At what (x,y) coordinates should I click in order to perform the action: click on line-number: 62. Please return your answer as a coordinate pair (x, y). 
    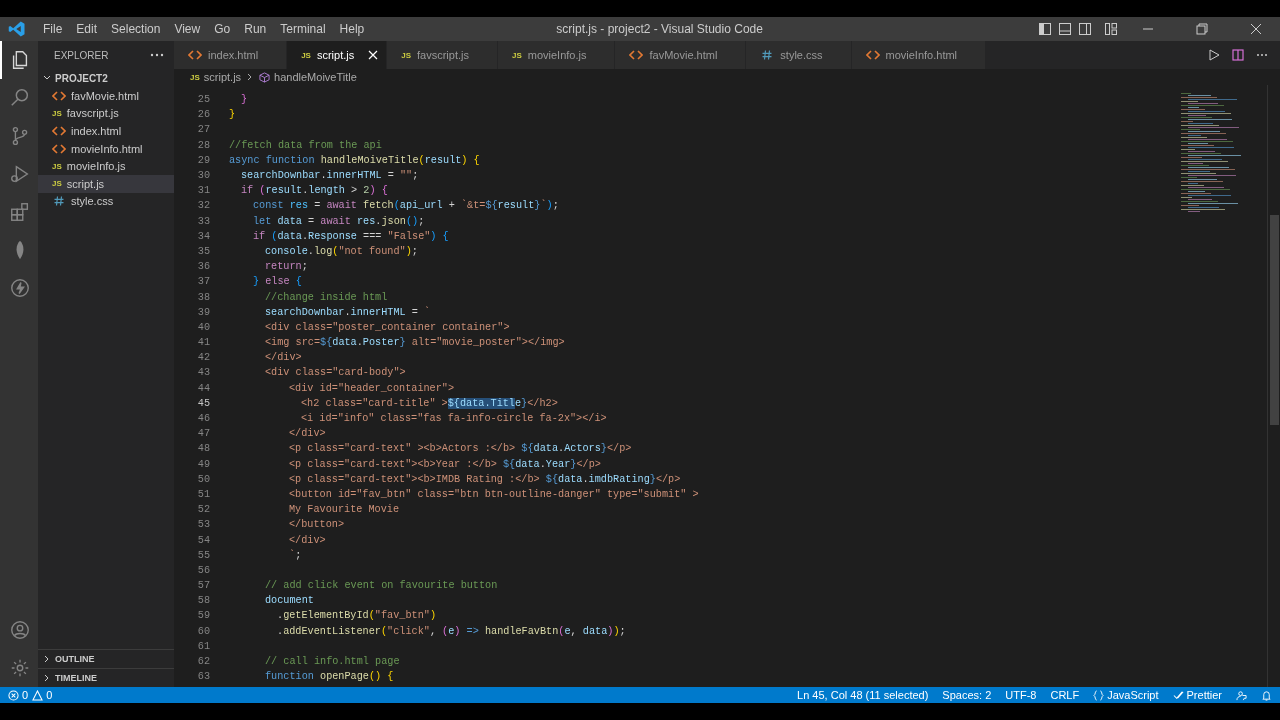
    Looking at the image, I should click on (203, 662).